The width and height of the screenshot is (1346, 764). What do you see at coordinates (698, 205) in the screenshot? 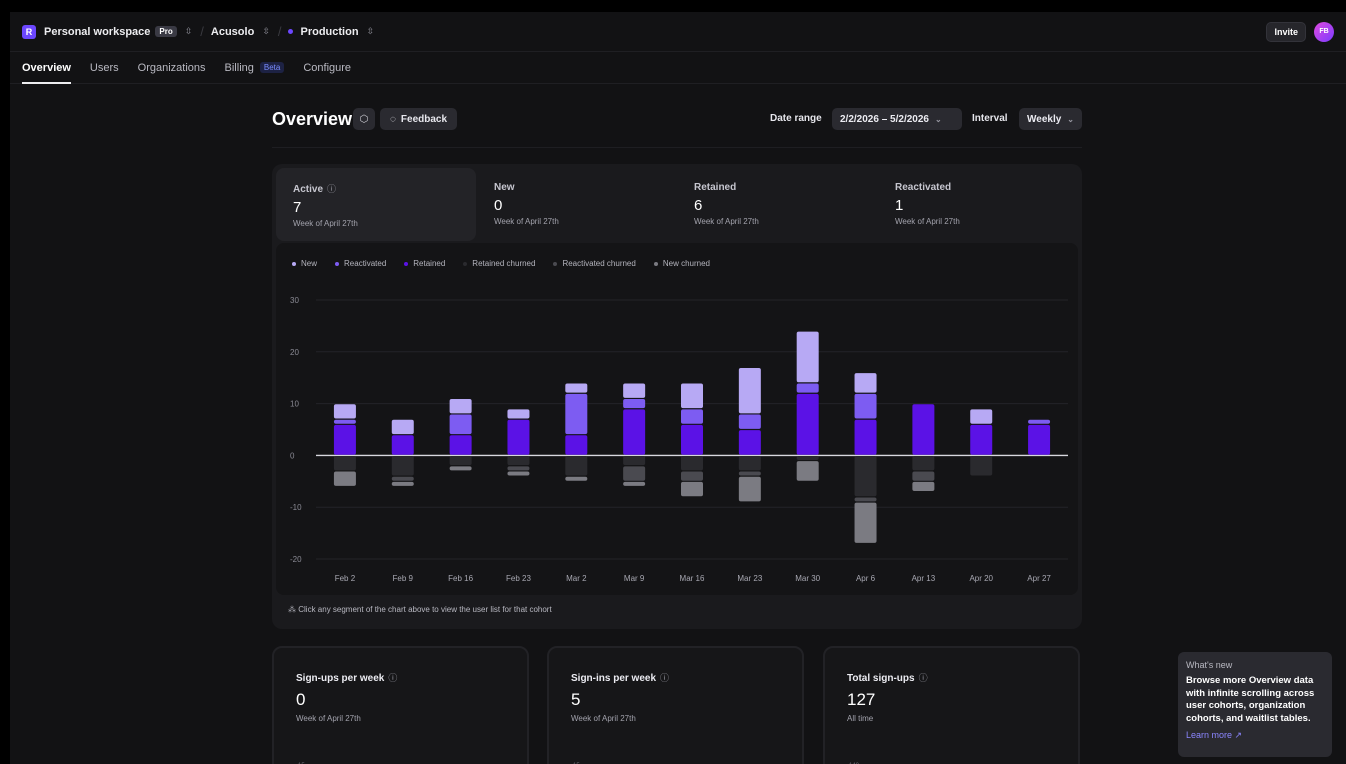
I see `metric-value: 6` at bounding box center [698, 205].